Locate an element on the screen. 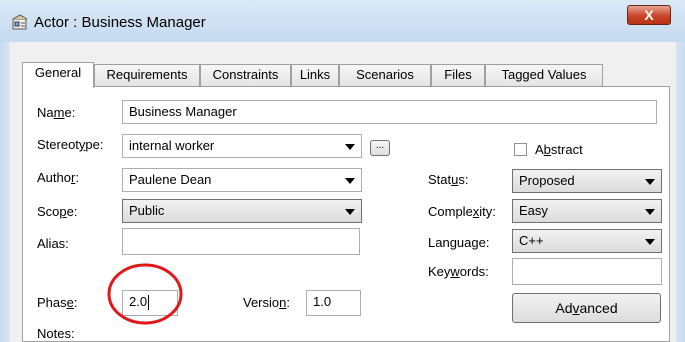  complexity-label: Complexity: is located at coordinates (462, 211).